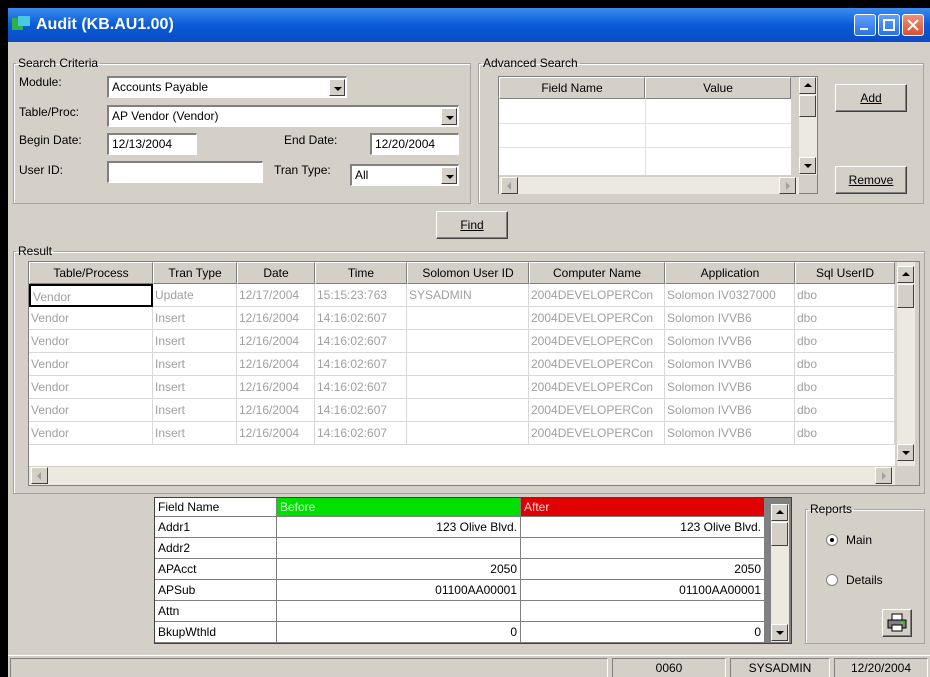 Image resolution: width=930 pixels, height=677 pixels. Describe the element at coordinates (883, 475) in the screenshot. I see `scroll-right-icon` at that location.